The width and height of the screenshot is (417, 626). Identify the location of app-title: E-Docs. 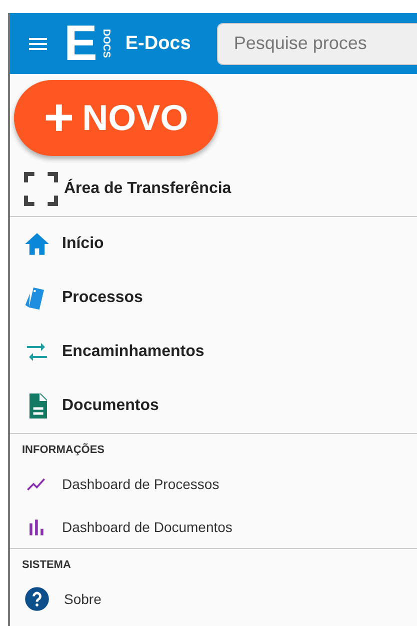
(158, 43).